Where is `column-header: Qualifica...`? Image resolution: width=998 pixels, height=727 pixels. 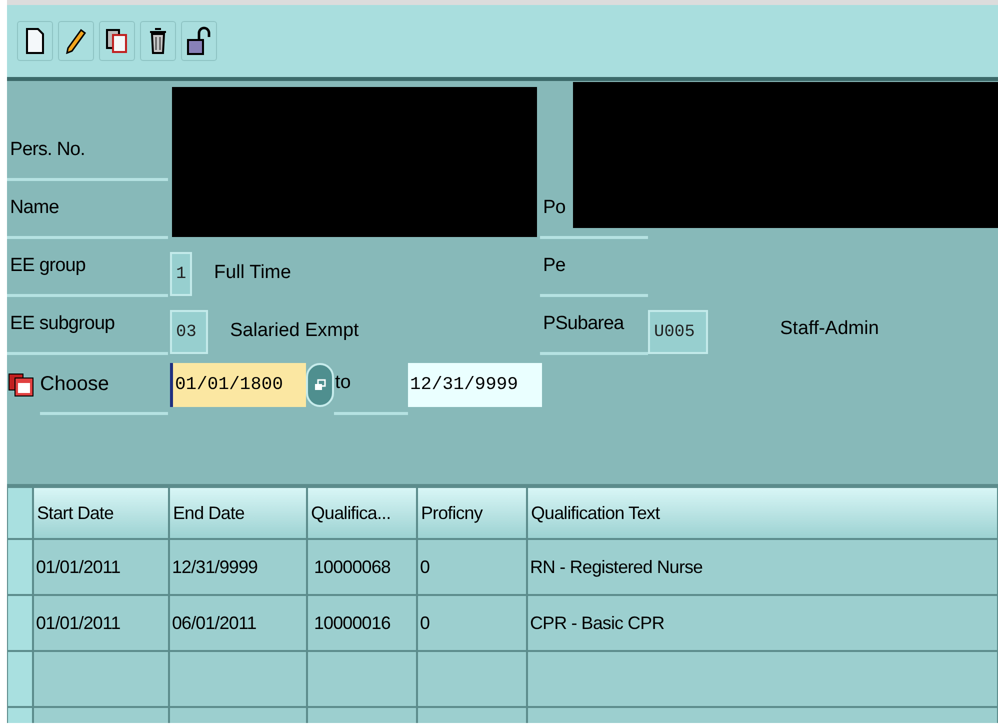
column-header: Qualifica... is located at coordinates (362, 513).